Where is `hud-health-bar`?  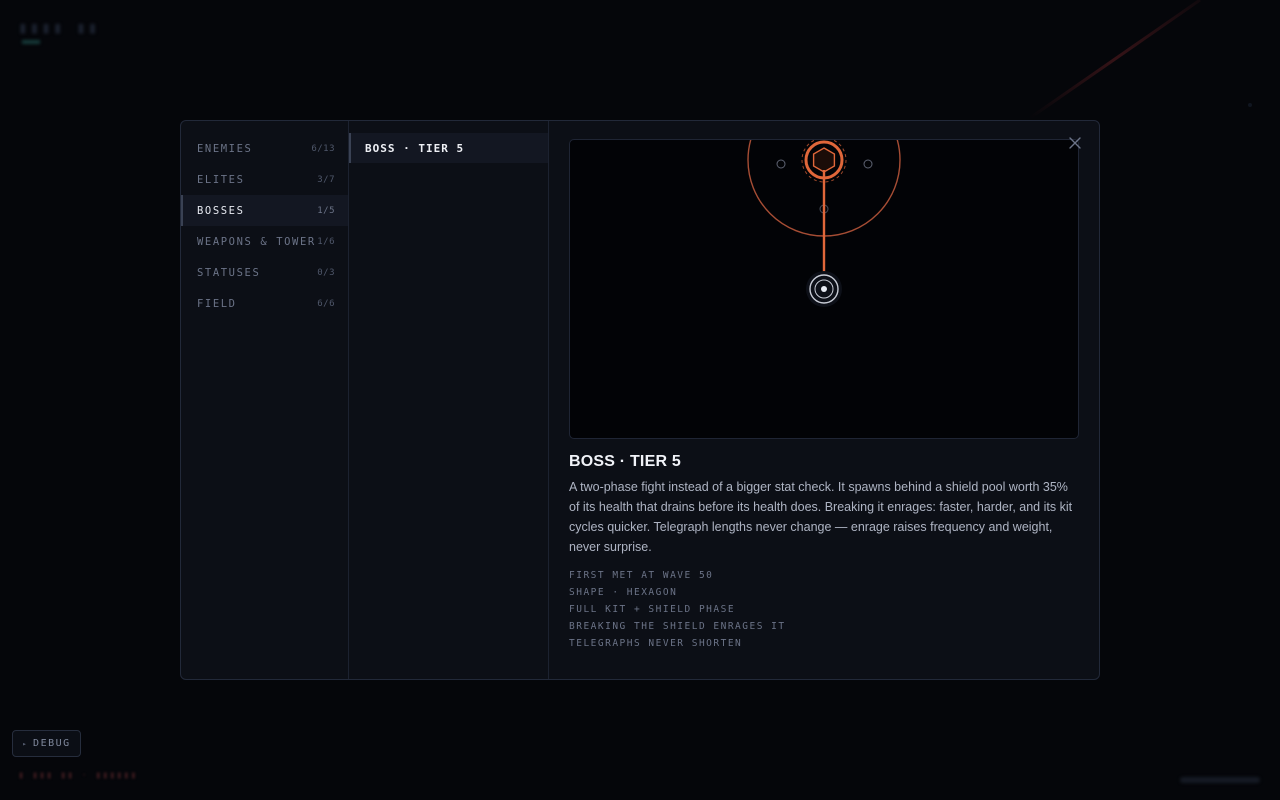 hud-health-bar is located at coordinates (1220, 780).